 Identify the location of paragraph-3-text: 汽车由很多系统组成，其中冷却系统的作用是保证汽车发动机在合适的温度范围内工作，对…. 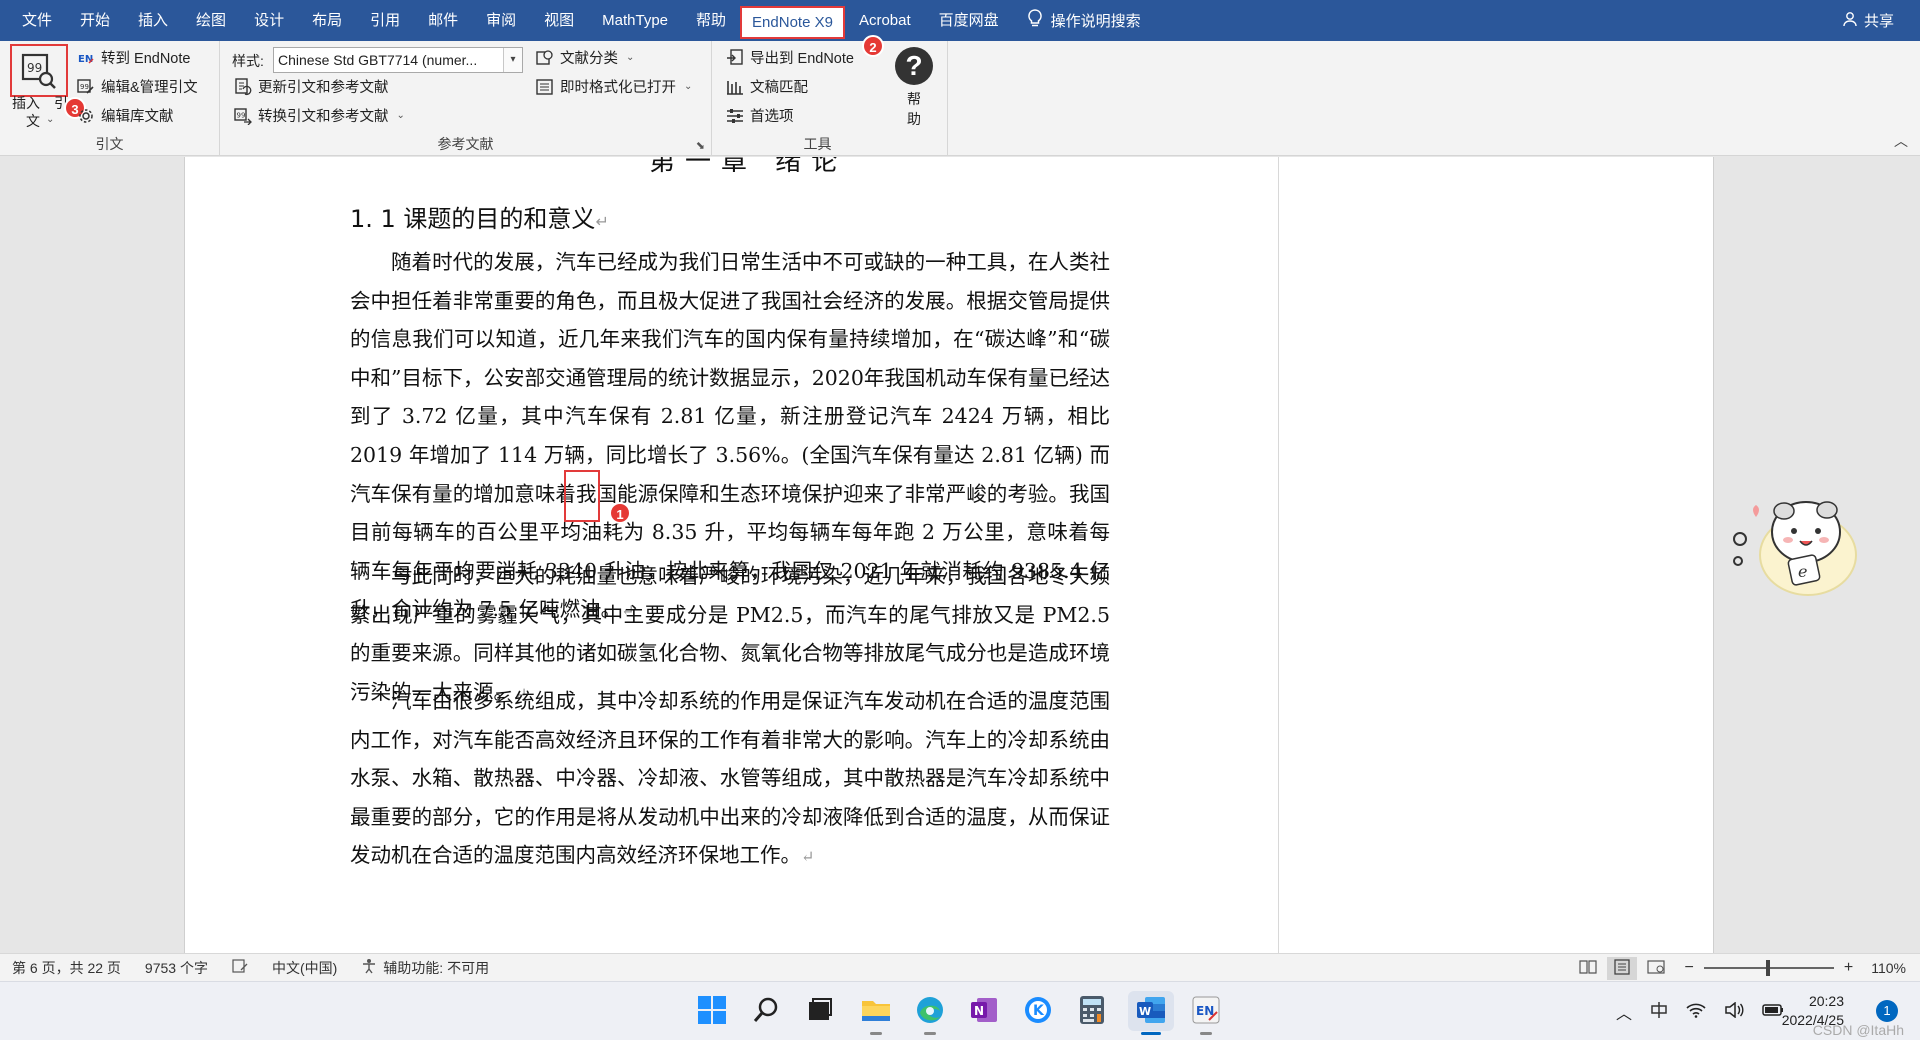
(730, 778).